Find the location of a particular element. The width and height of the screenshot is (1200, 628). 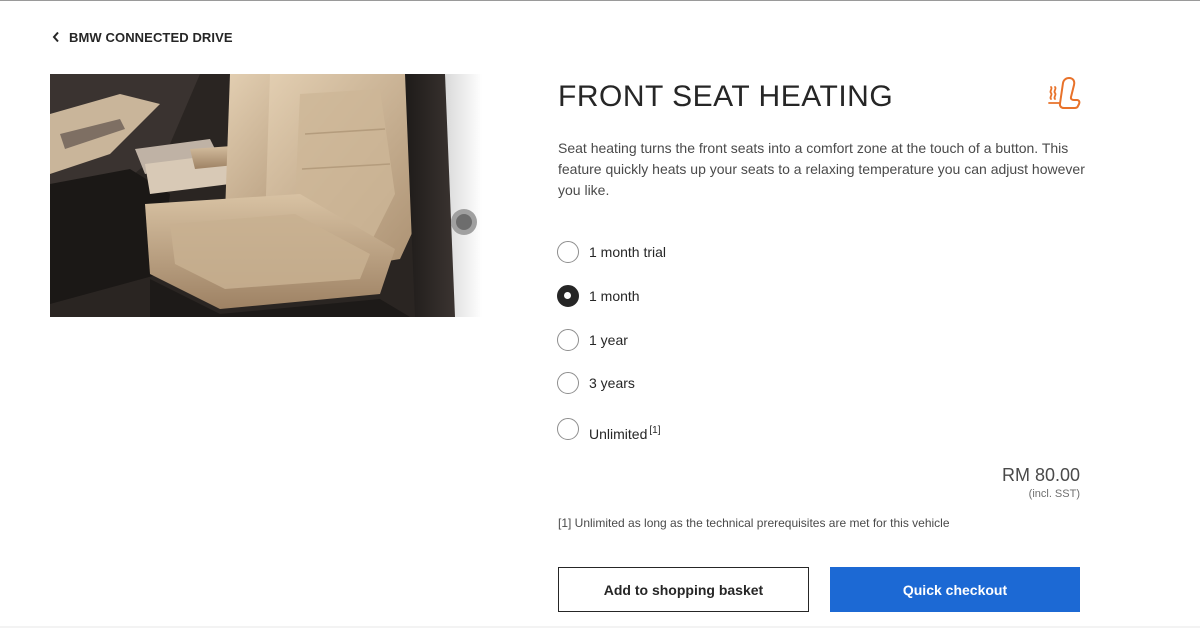

option-label: 1 month is located at coordinates (614, 296).